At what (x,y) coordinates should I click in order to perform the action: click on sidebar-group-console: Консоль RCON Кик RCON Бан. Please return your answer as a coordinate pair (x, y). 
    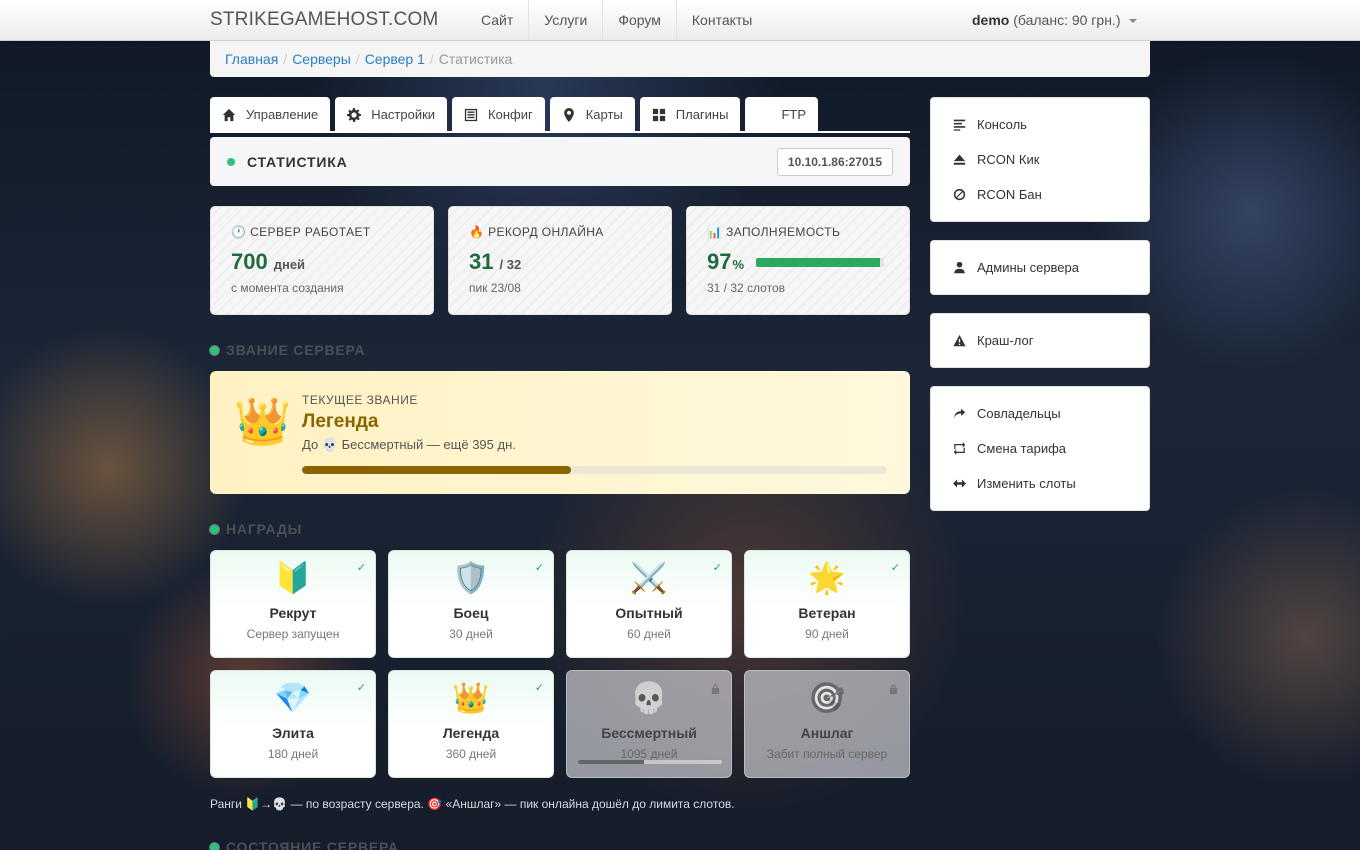
    Looking at the image, I should click on (1040, 159).